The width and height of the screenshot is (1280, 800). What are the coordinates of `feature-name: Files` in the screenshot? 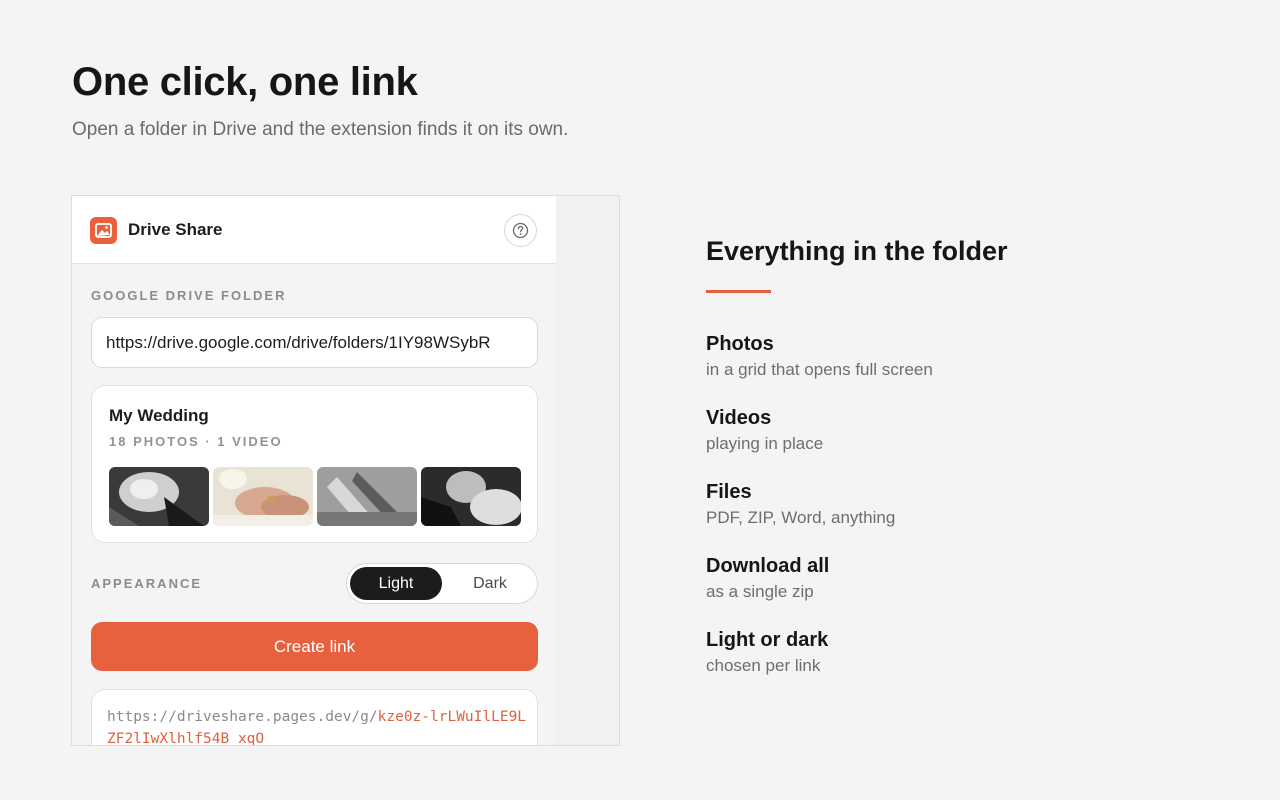 It's located at (729, 492).